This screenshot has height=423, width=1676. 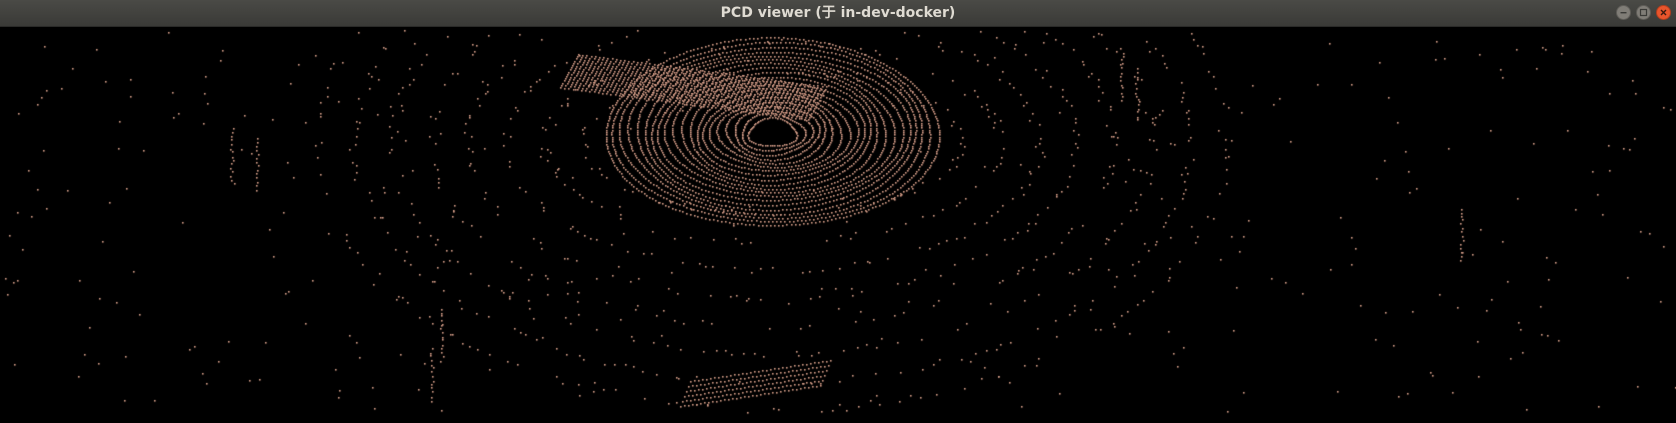 I want to click on window-title: PCD viewer (于 in-dev-docker), so click(x=838, y=13).